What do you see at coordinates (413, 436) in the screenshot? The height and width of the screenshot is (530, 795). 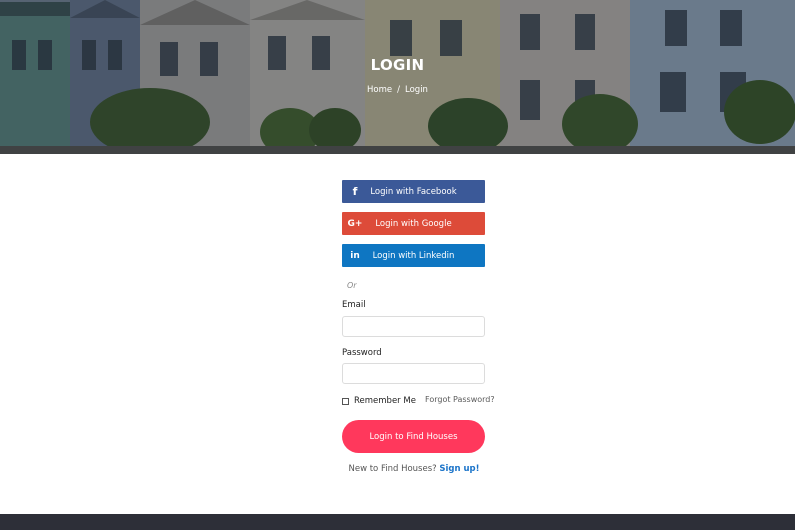 I see `login-submit-button: Login to Find Houses` at bounding box center [413, 436].